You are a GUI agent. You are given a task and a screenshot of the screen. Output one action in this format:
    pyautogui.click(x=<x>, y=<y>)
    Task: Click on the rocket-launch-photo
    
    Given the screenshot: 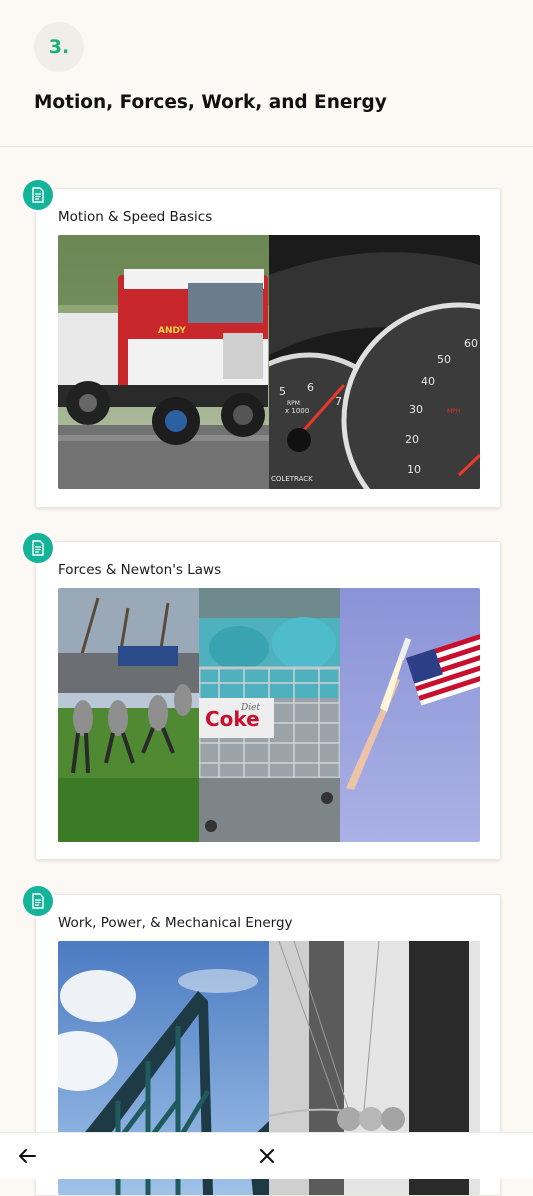 What is the action you would take?
    pyautogui.click(x=410, y=715)
    